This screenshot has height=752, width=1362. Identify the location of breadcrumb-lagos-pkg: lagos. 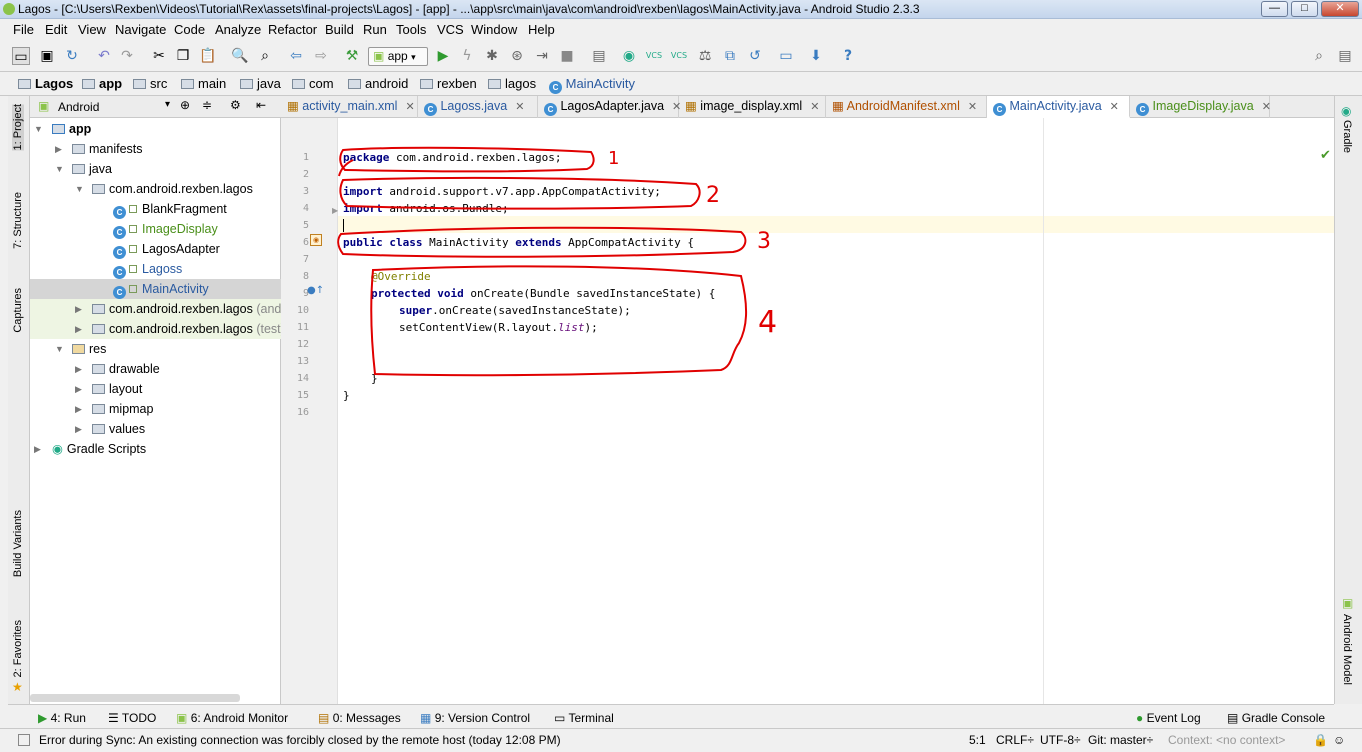
(512, 83).